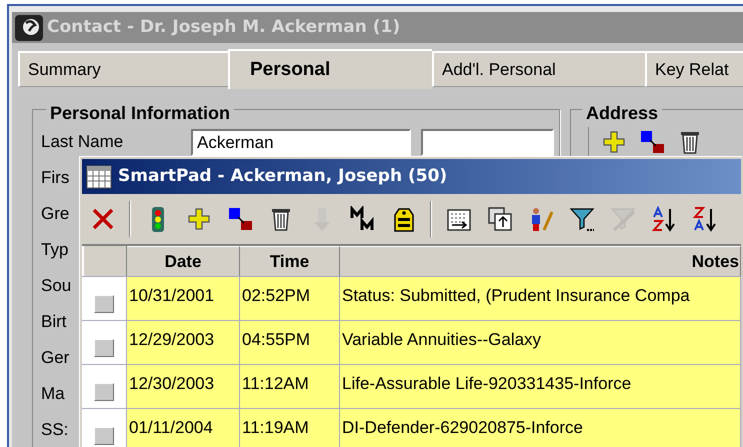 The image size is (743, 447). What do you see at coordinates (53, 393) in the screenshot?
I see `field-label: Ma` at bounding box center [53, 393].